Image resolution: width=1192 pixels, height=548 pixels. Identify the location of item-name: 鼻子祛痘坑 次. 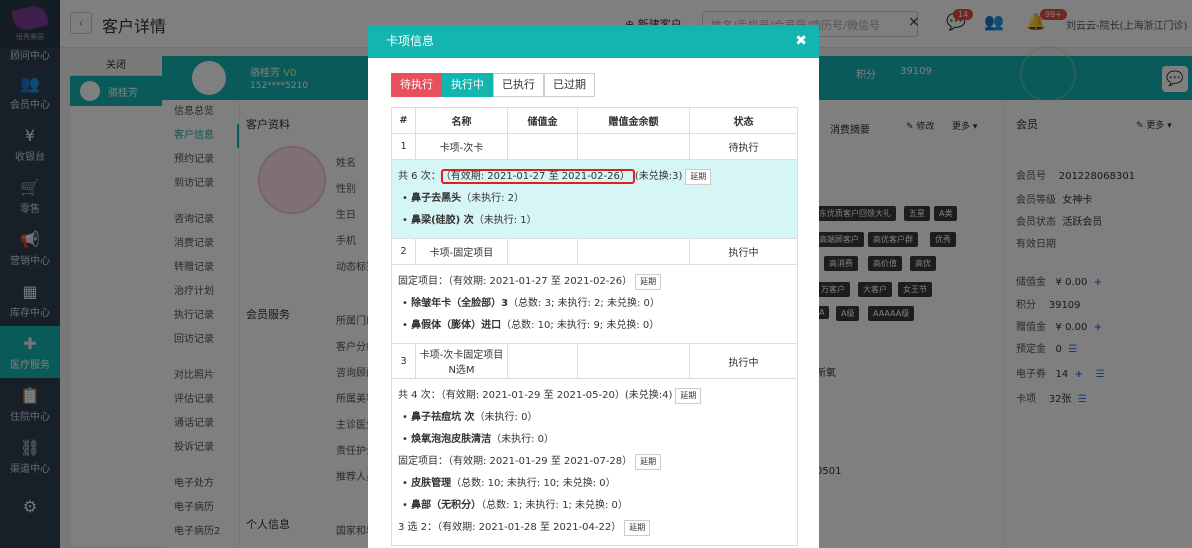
(443, 417).